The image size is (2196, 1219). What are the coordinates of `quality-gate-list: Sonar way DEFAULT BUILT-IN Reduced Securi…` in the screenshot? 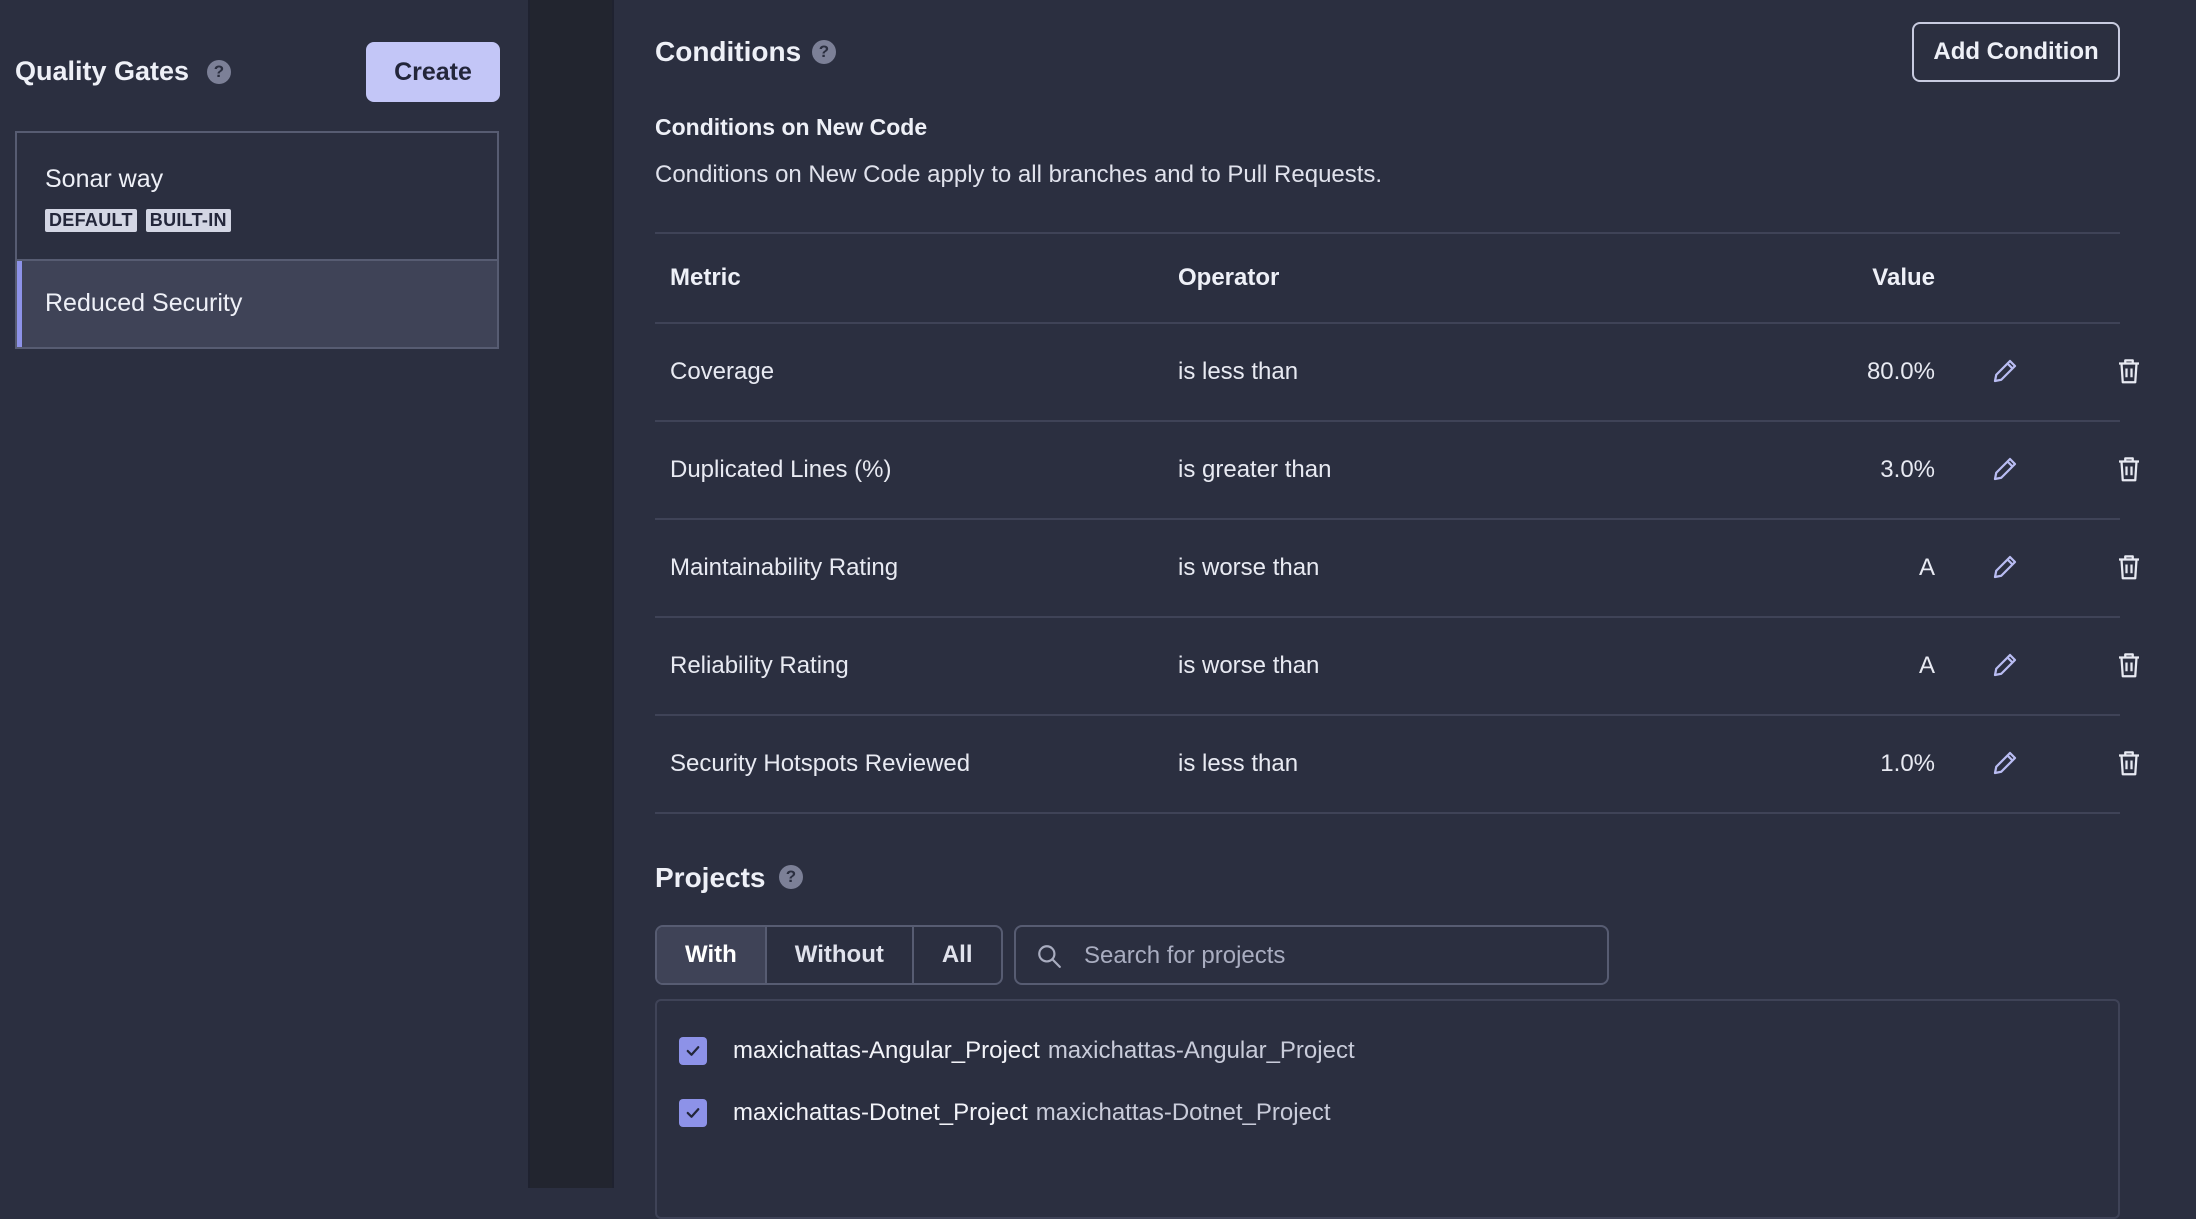 It's located at (257, 240).